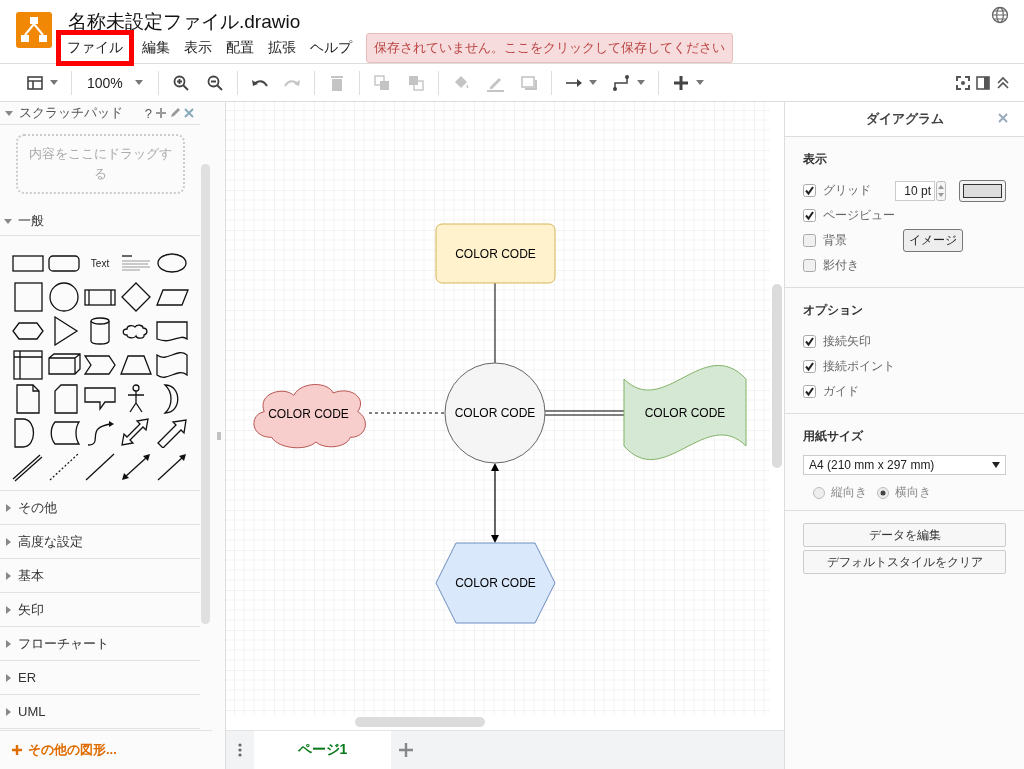  What do you see at coordinates (240, 750) in the screenshot?
I see `more-icon` at bounding box center [240, 750].